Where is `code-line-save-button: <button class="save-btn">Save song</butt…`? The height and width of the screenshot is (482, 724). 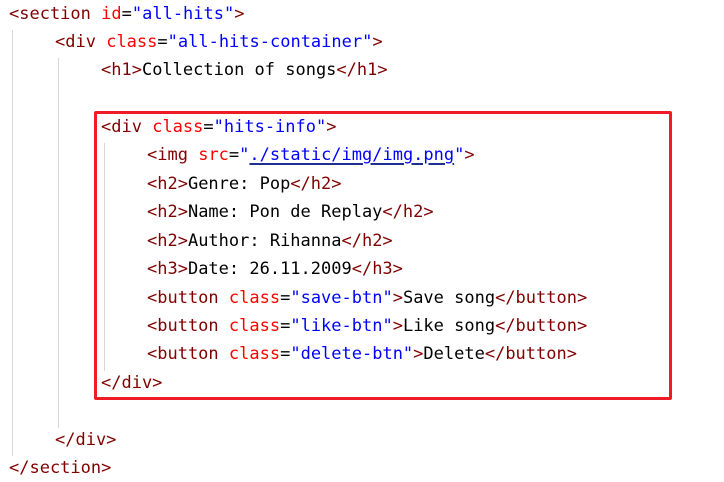 code-line-save-button: <button class="save-btn">Save song</butt… is located at coordinates (367, 298).